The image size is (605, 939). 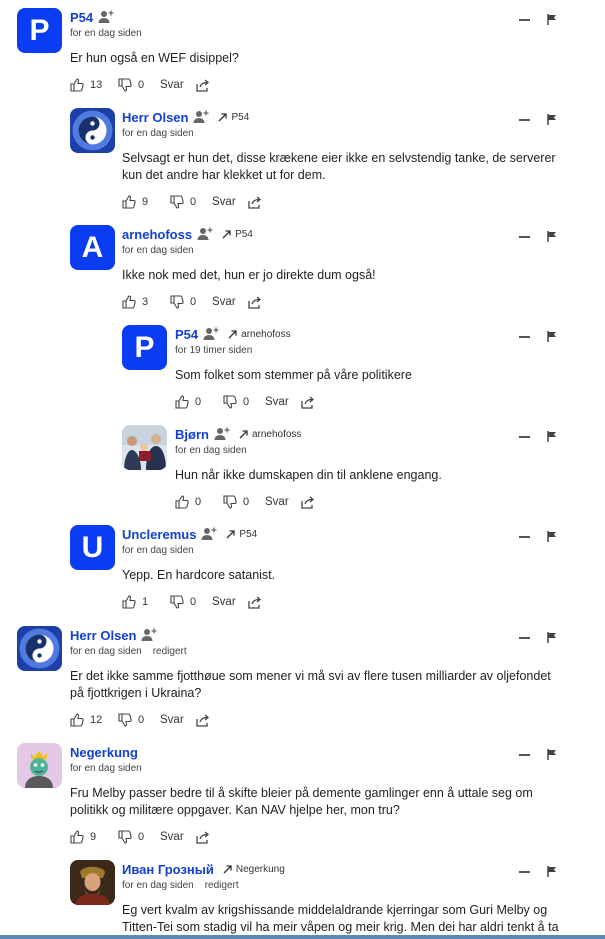 What do you see at coordinates (192, 434) in the screenshot?
I see `author-name: Bjørn` at bounding box center [192, 434].